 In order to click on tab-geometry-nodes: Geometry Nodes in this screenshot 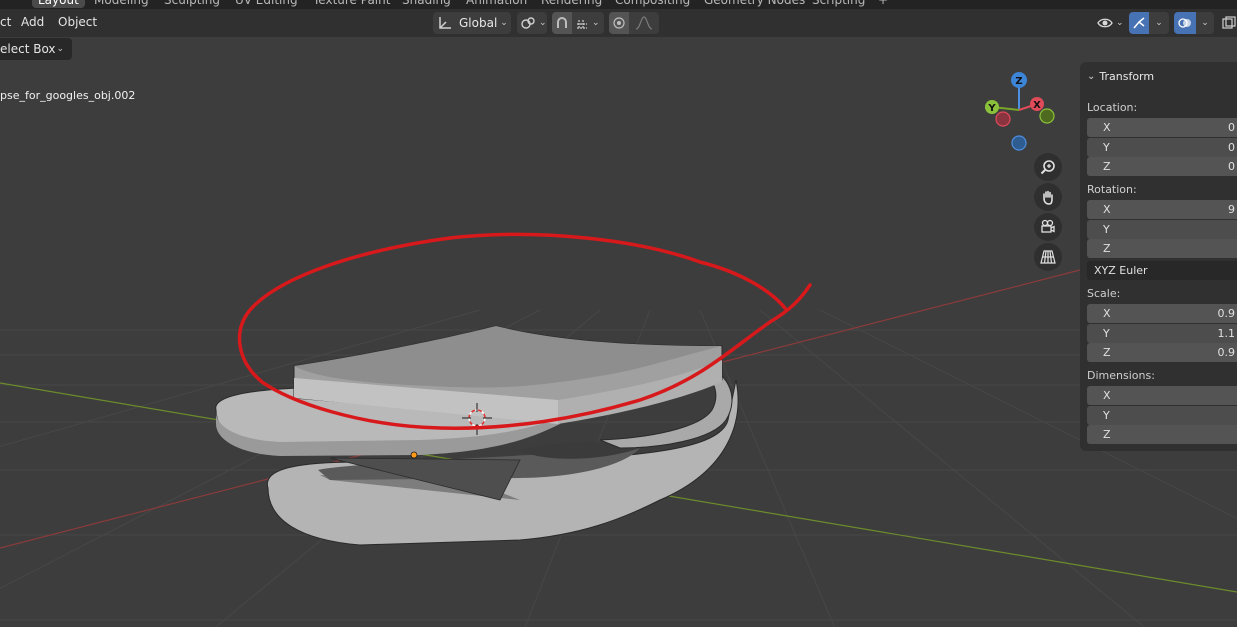, I will do `click(754, 4)`.